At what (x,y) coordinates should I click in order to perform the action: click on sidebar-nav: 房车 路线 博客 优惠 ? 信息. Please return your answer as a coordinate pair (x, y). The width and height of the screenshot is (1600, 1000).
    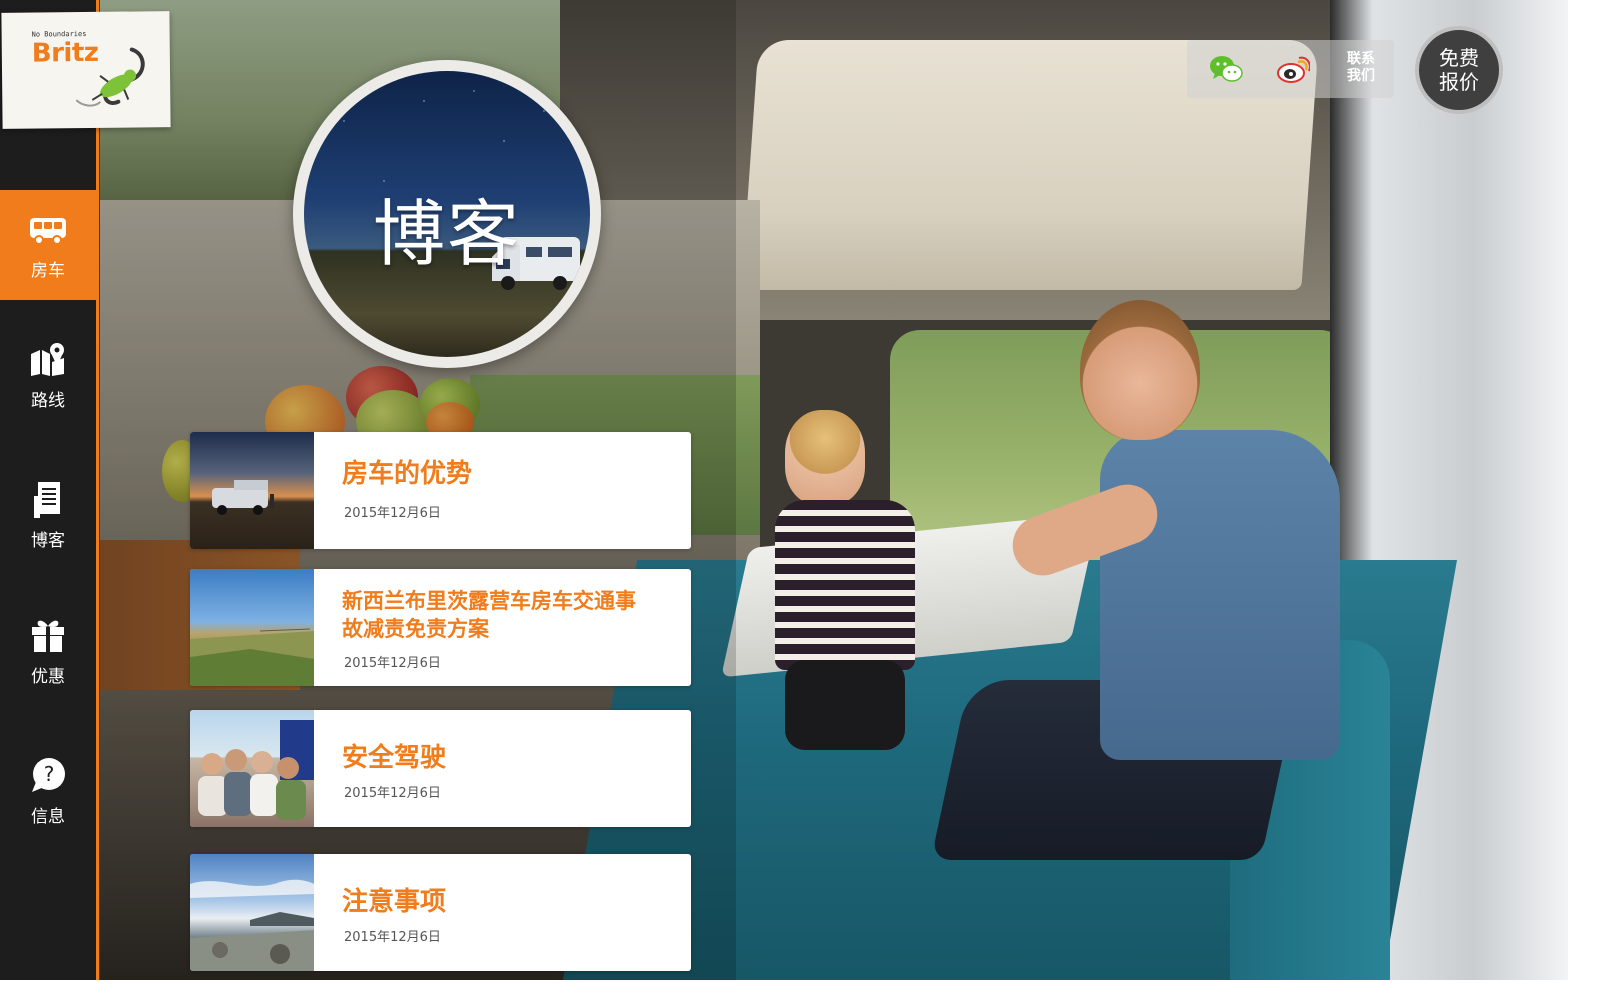
    Looking at the image, I should click on (49, 490).